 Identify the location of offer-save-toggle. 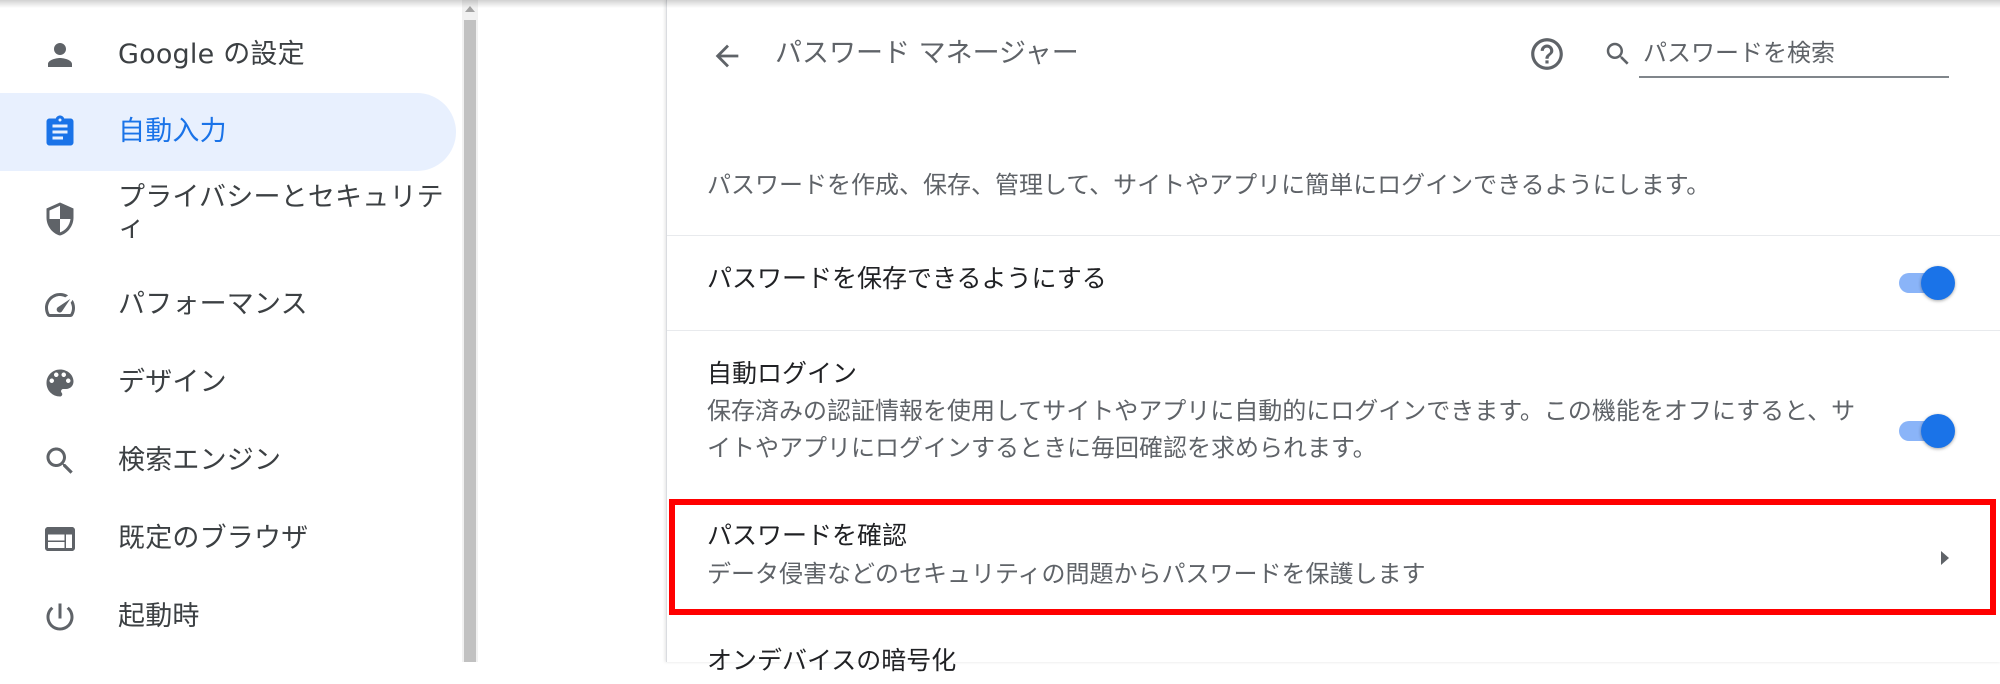
(1926, 282).